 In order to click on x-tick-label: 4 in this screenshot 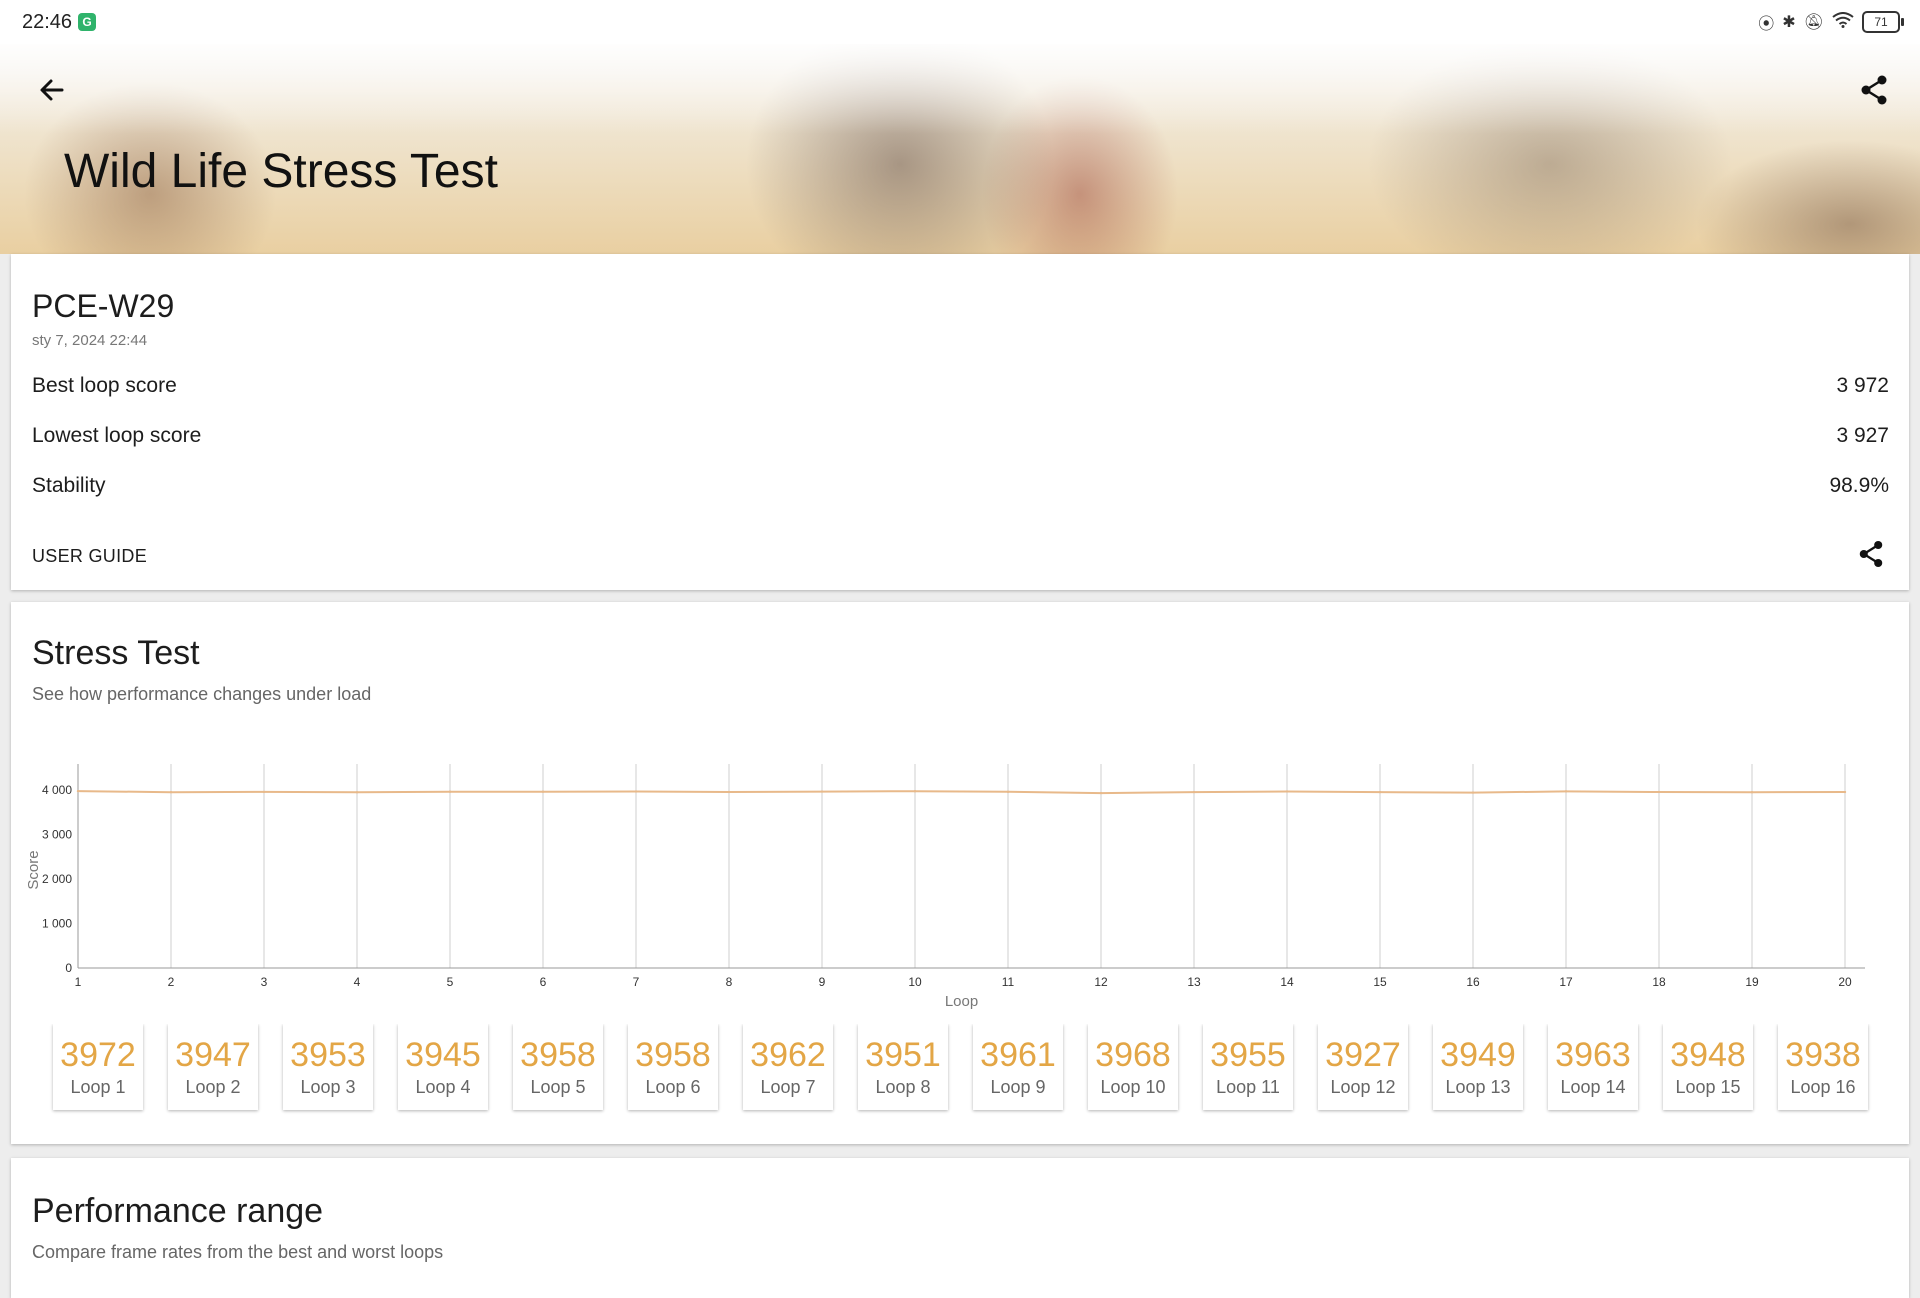, I will do `click(357, 982)`.